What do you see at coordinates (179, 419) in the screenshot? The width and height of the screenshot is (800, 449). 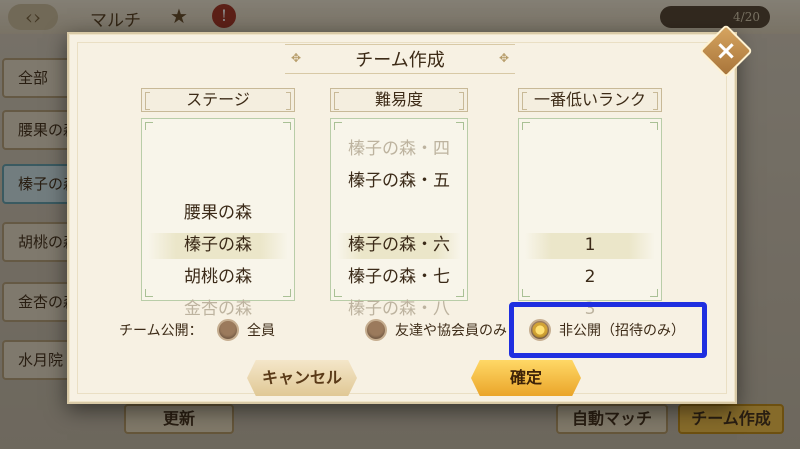 I see `refresh-button: 更新` at bounding box center [179, 419].